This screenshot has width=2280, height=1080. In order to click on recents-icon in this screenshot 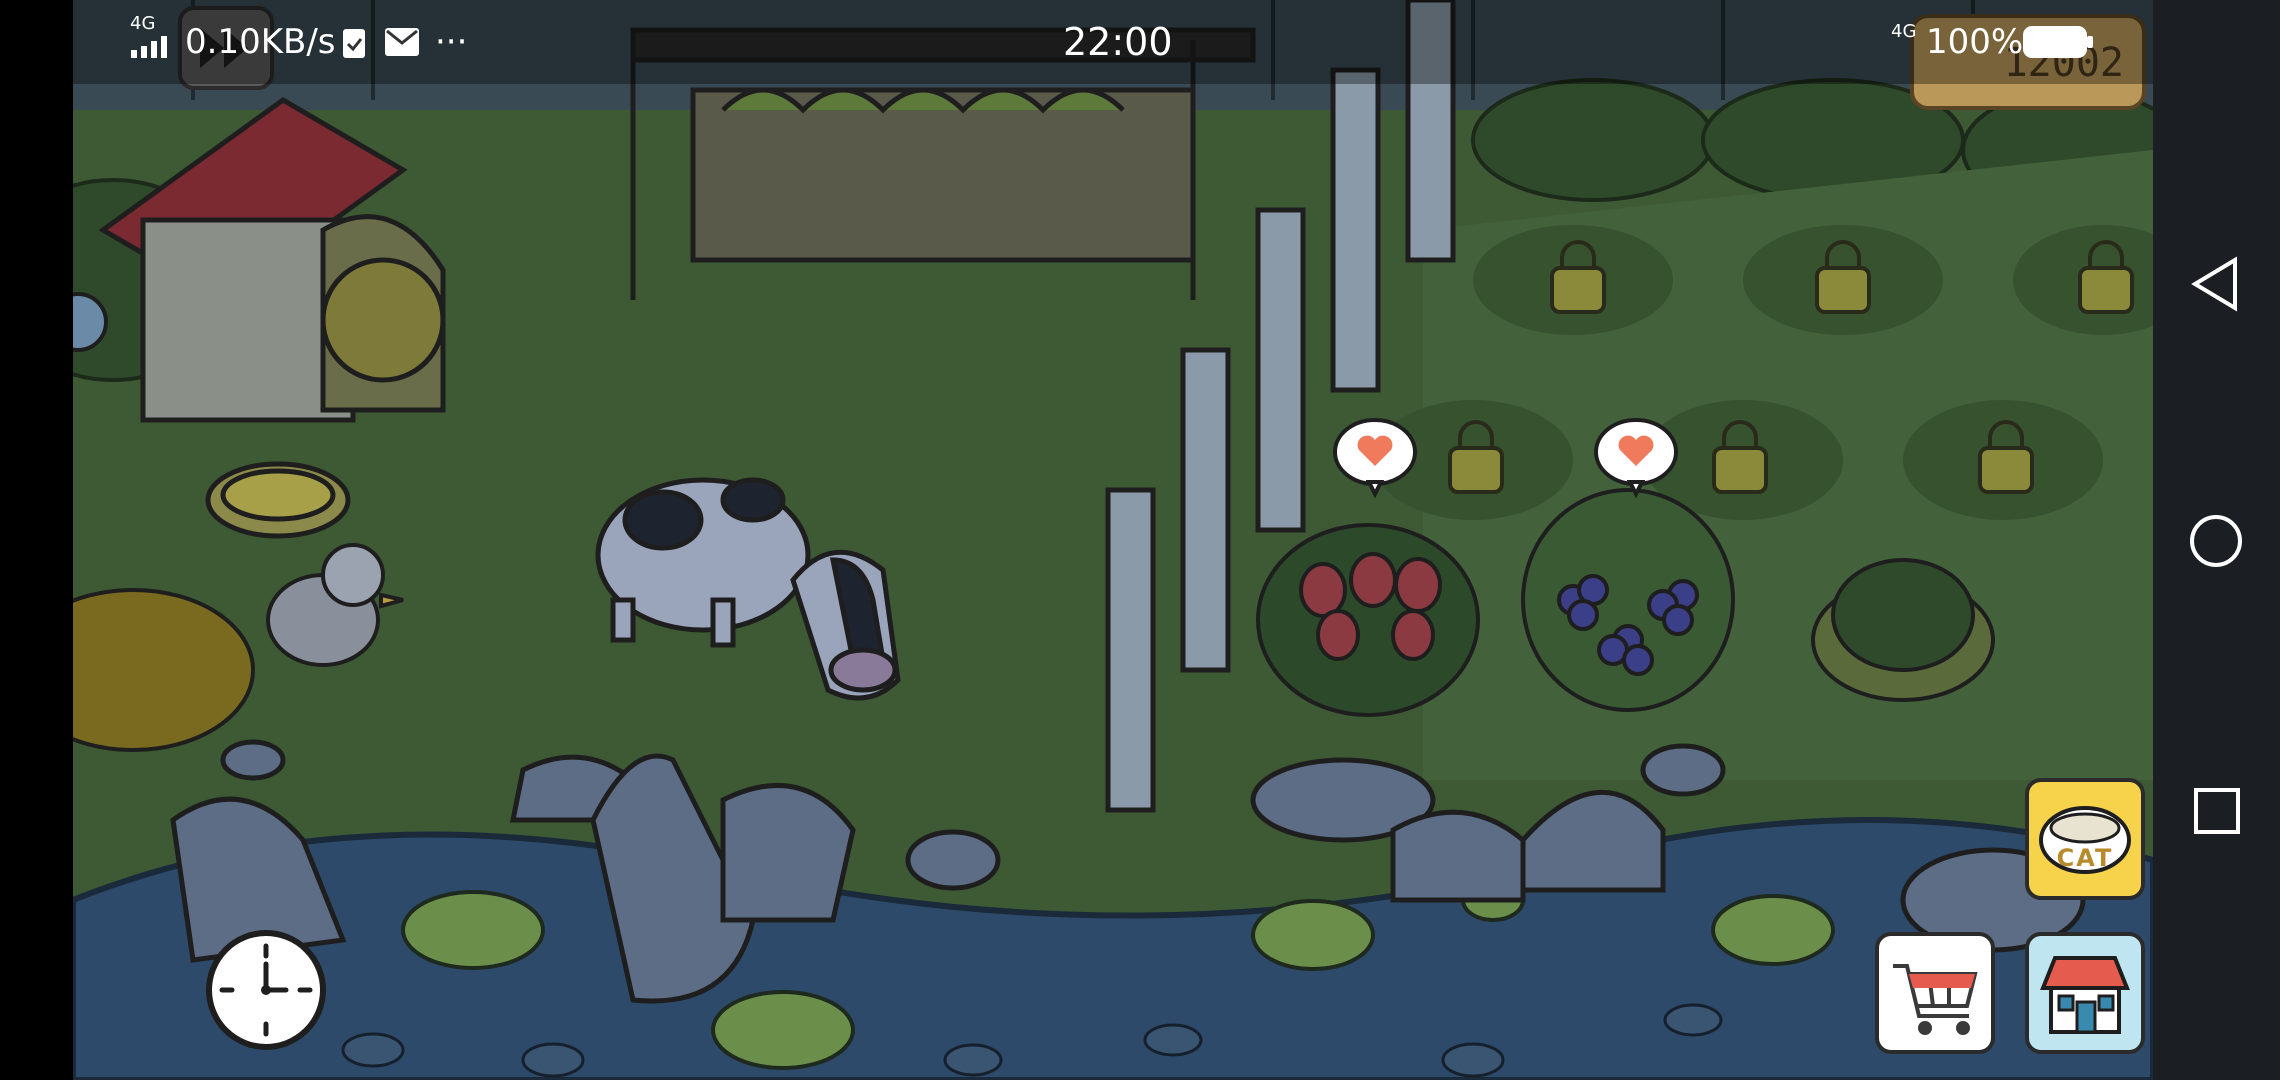, I will do `click(2217, 811)`.